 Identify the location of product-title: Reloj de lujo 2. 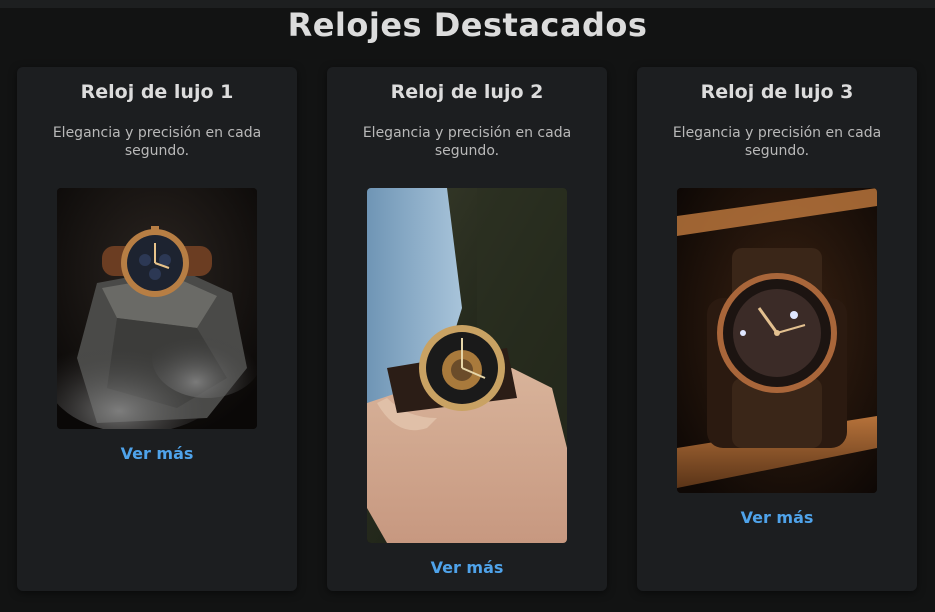
(467, 92).